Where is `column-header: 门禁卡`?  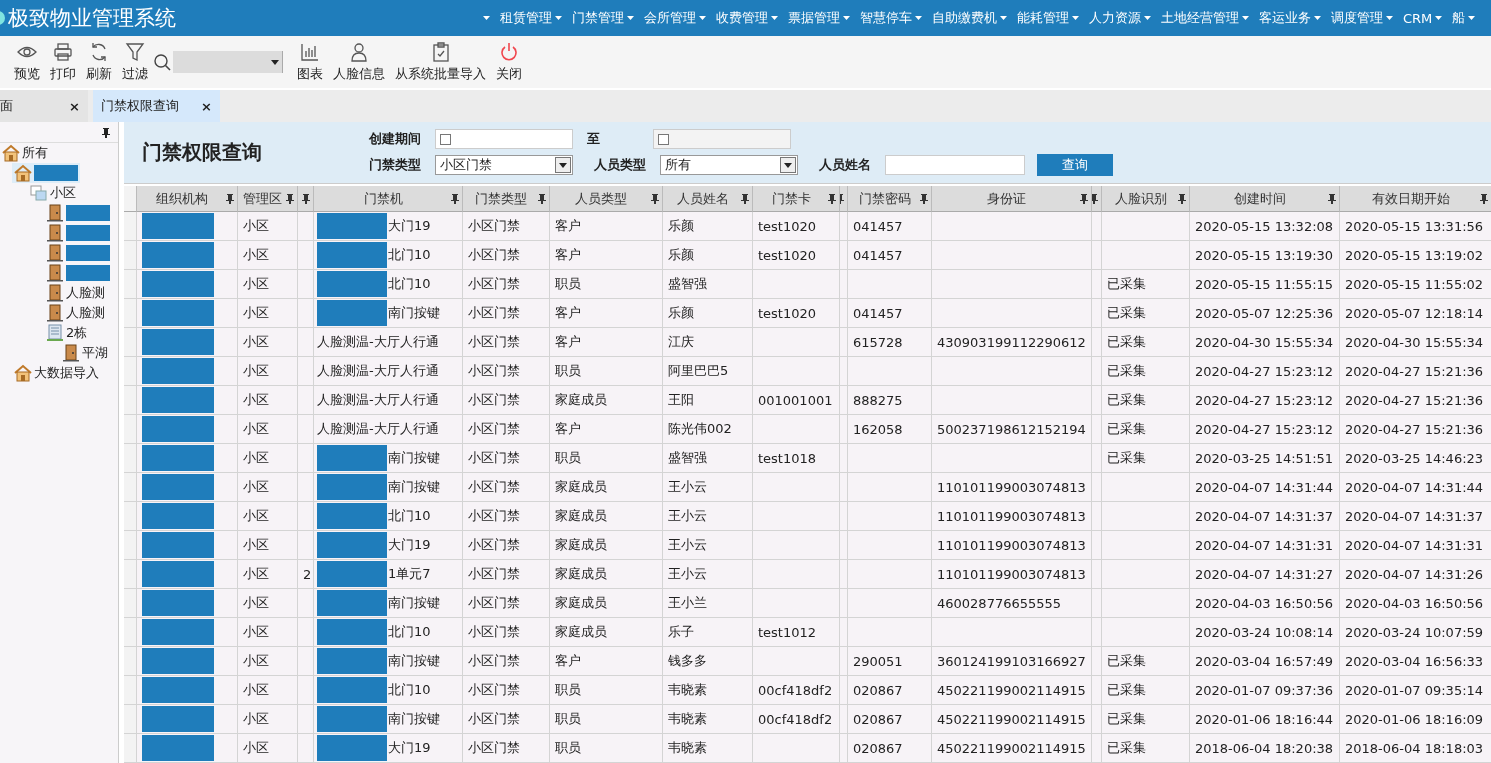 column-header: 门禁卡 is located at coordinates (796, 199).